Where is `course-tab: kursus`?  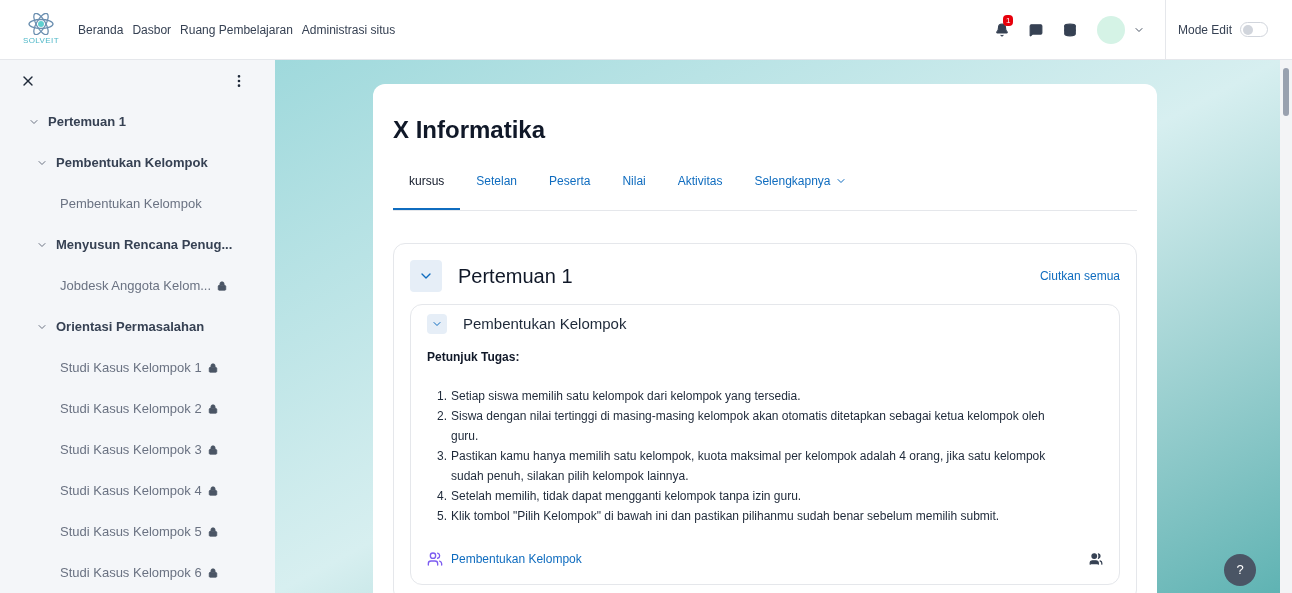 course-tab: kursus is located at coordinates (427, 187).